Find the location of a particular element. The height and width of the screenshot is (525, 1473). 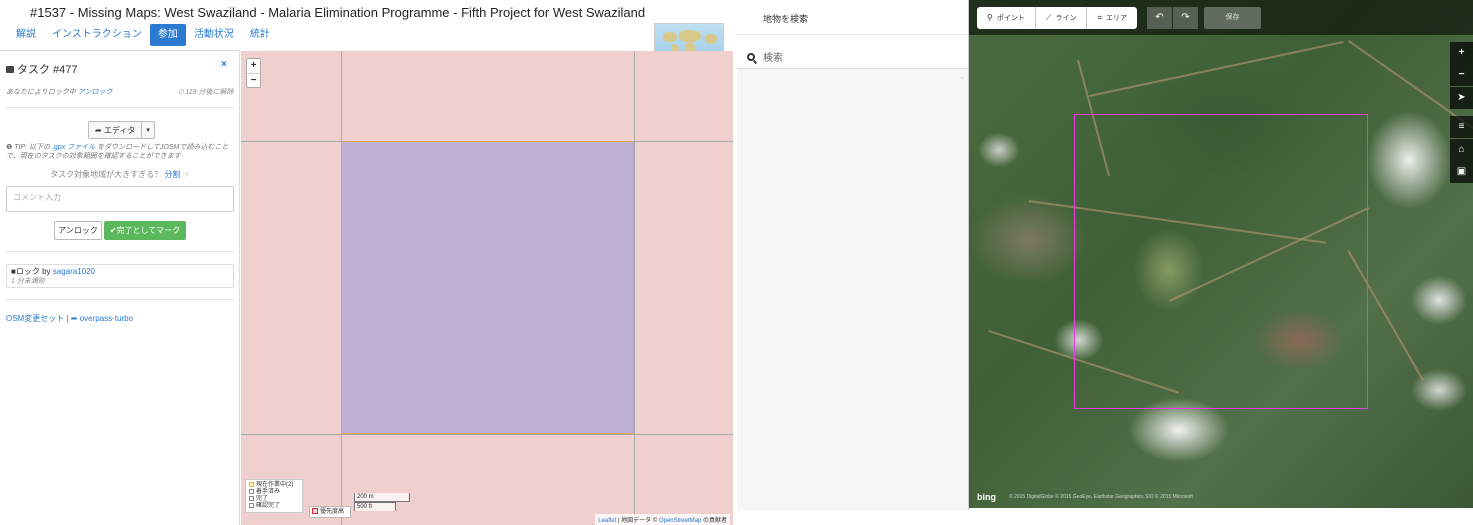

map-data-icon: ⌂ is located at coordinates (1461, 150).